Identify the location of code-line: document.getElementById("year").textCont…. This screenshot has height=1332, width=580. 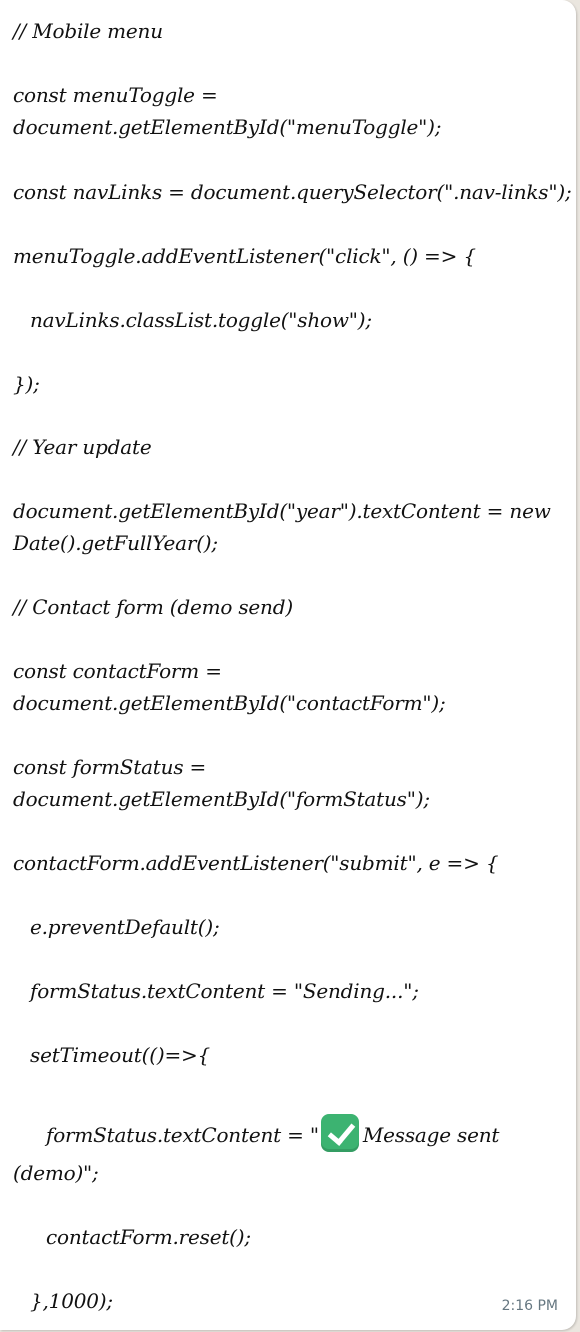
(282, 511).